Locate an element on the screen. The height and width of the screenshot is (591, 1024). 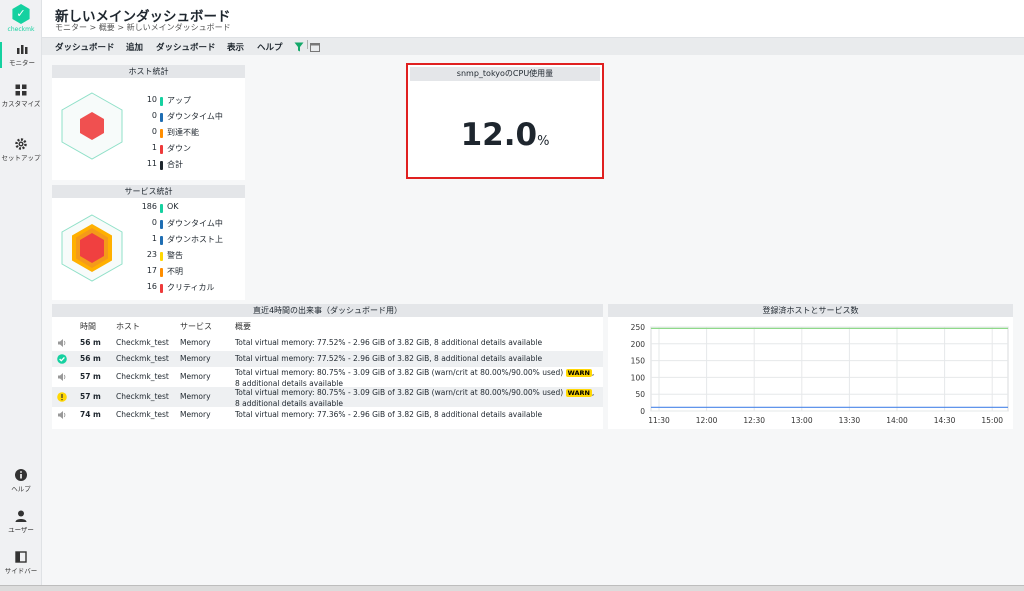
service-stat-label: クリティカル is located at coordinates (191, 287).